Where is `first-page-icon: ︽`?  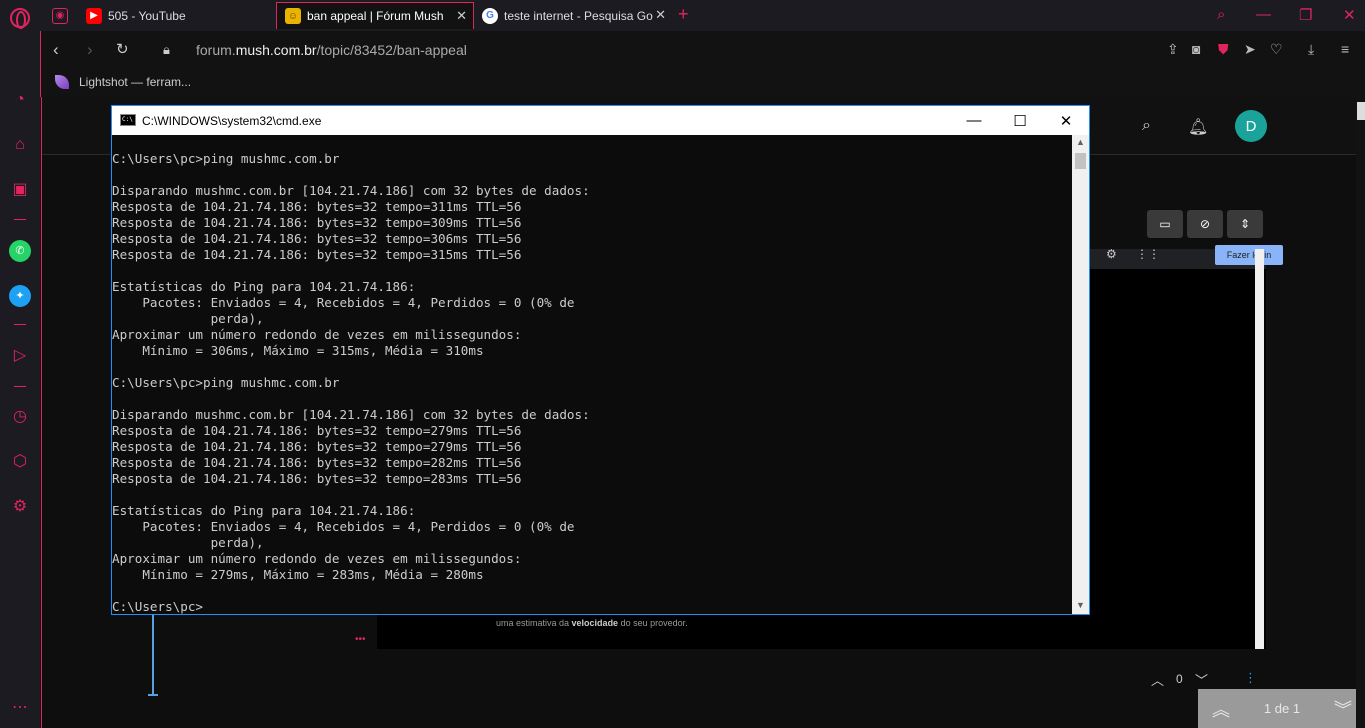 first-page-icon: ︽ is located at coordinates (1221, 709).